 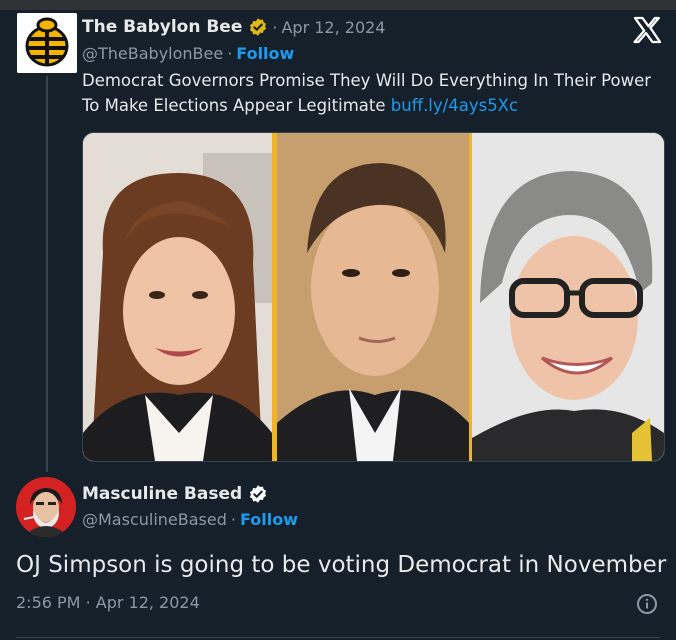 I want to click on bee-logo-icon, so click(x=47, y=43).